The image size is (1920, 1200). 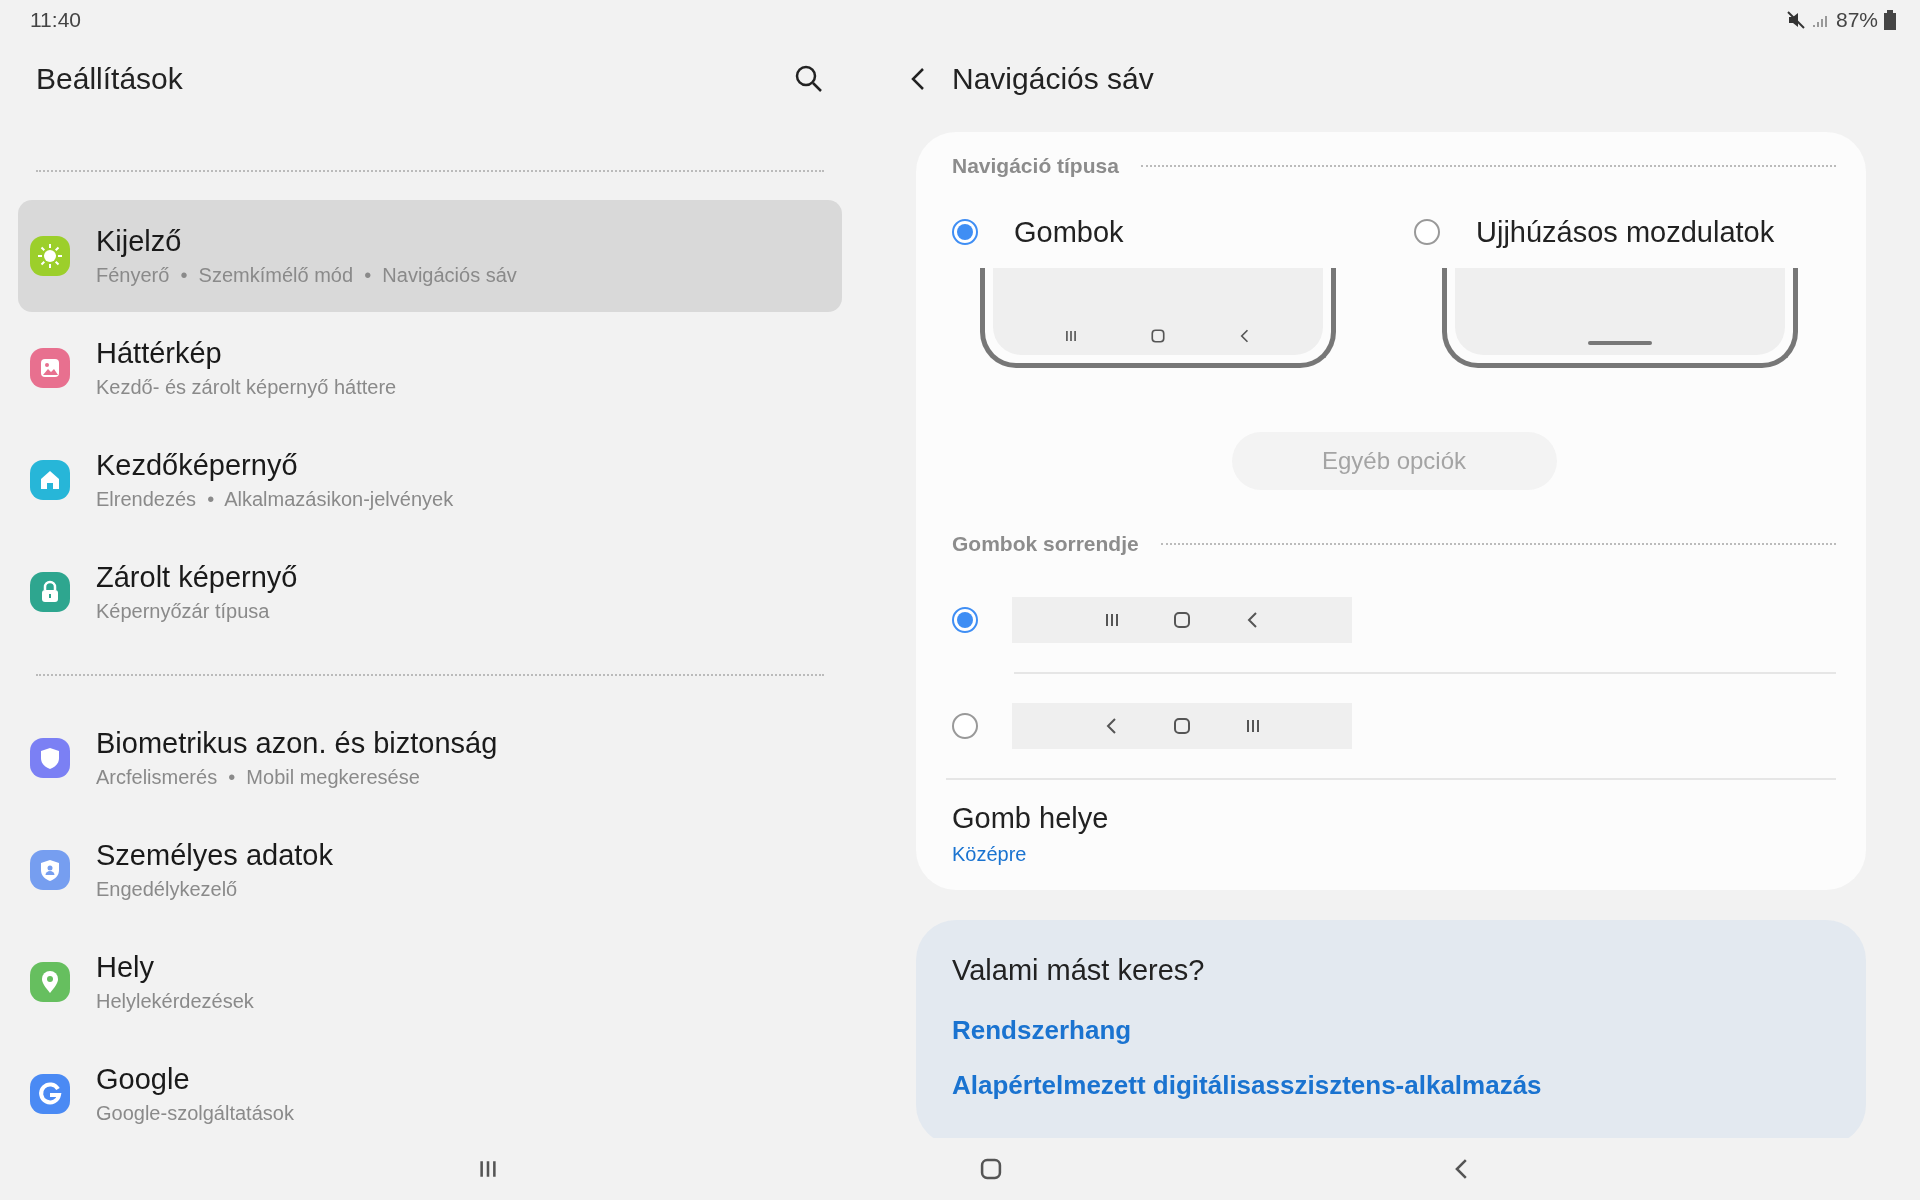 I want to click on page-title: Navigációs sáv, so click(x=1053, y=79).